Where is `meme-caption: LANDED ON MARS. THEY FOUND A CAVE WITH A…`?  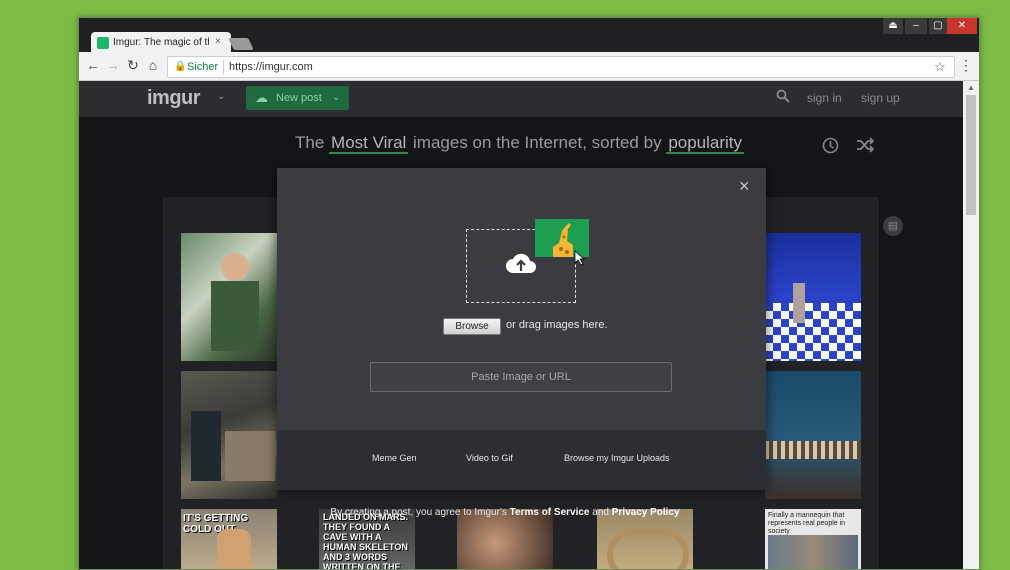
meme-caption: LANDED ON MARS. THEY FOUND A CAVE WITH A… is located at coordinates (365, 540).